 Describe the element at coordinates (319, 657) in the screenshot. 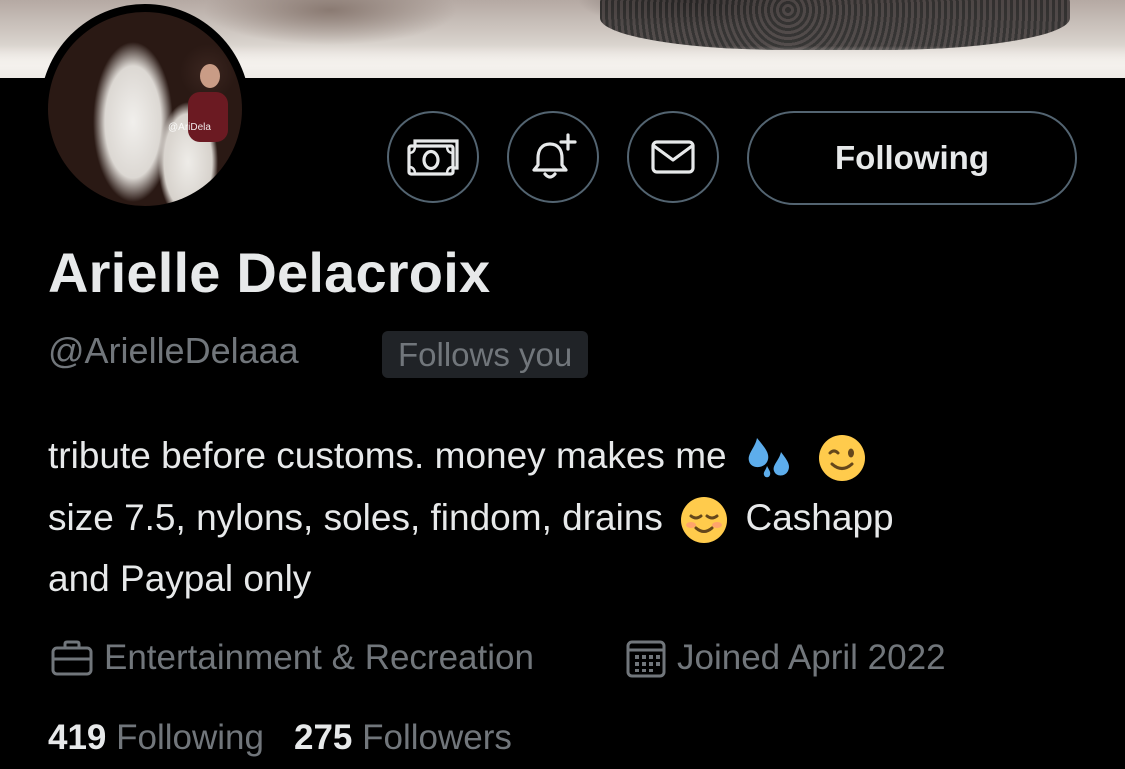

I see `category-label: Entertainment & Recreation` at that location.